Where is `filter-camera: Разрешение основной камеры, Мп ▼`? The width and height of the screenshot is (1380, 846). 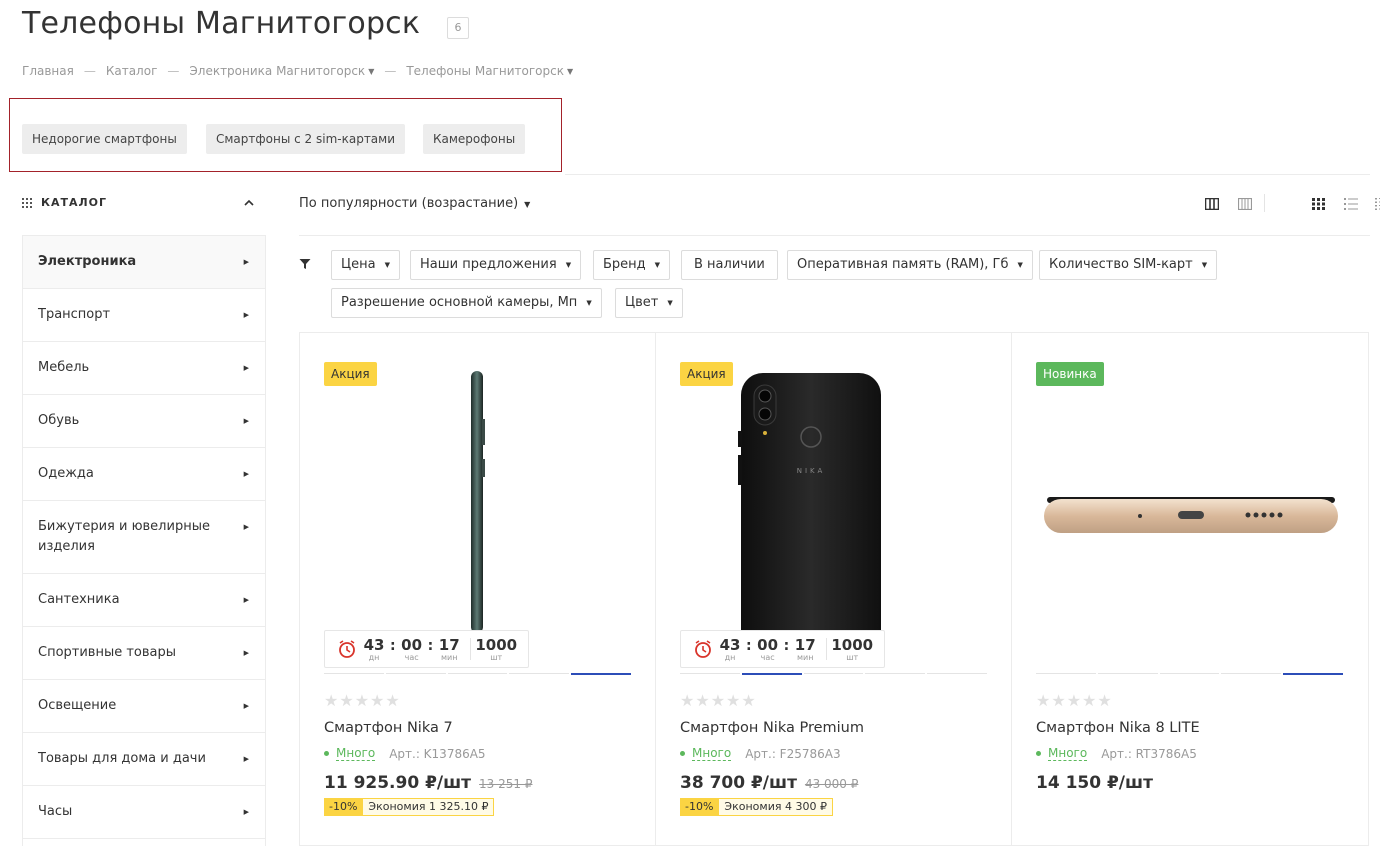
filter-camera: Разрешение основной камеры, Мп ▼ is located at coordinates (466, 303).